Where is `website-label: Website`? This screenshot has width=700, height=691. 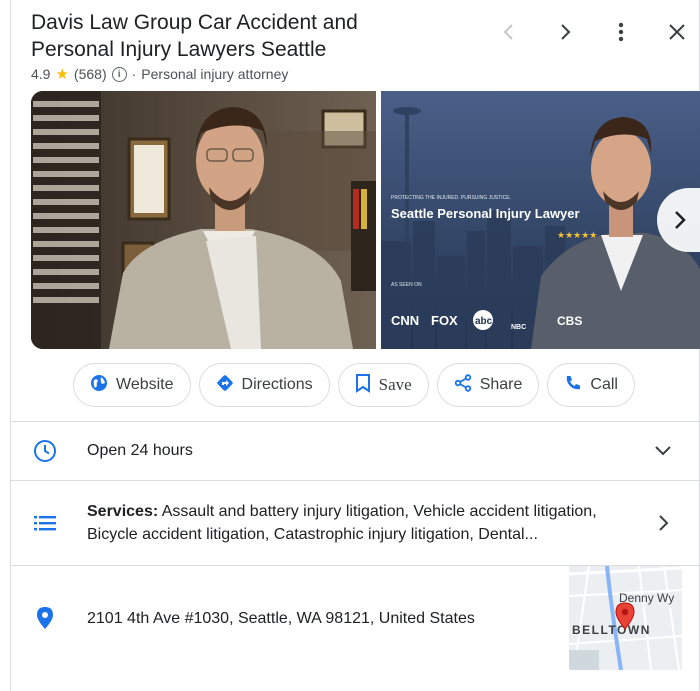
website-label: Website is located at coordinates (145, 384).